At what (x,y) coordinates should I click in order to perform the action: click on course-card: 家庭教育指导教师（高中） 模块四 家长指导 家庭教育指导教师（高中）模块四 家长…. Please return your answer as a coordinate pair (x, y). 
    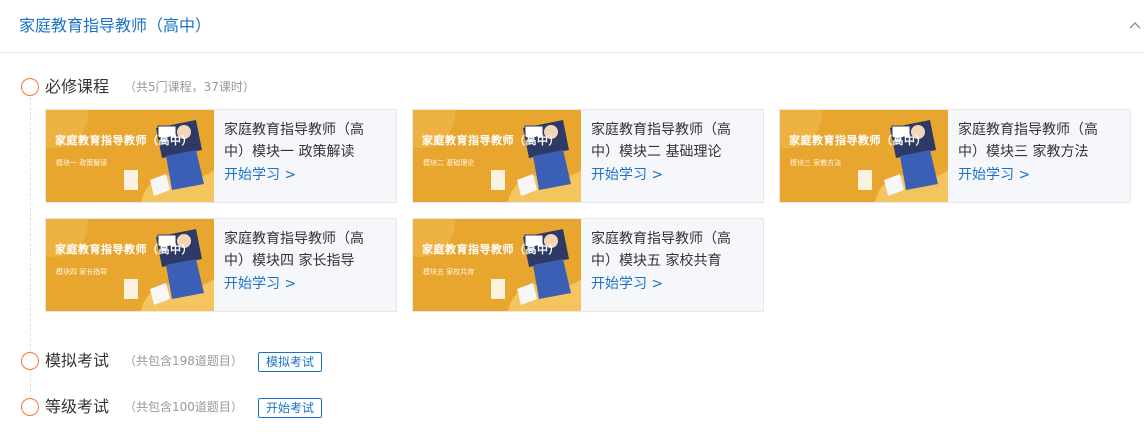
    Looking at the image, I should click on (221, 265).